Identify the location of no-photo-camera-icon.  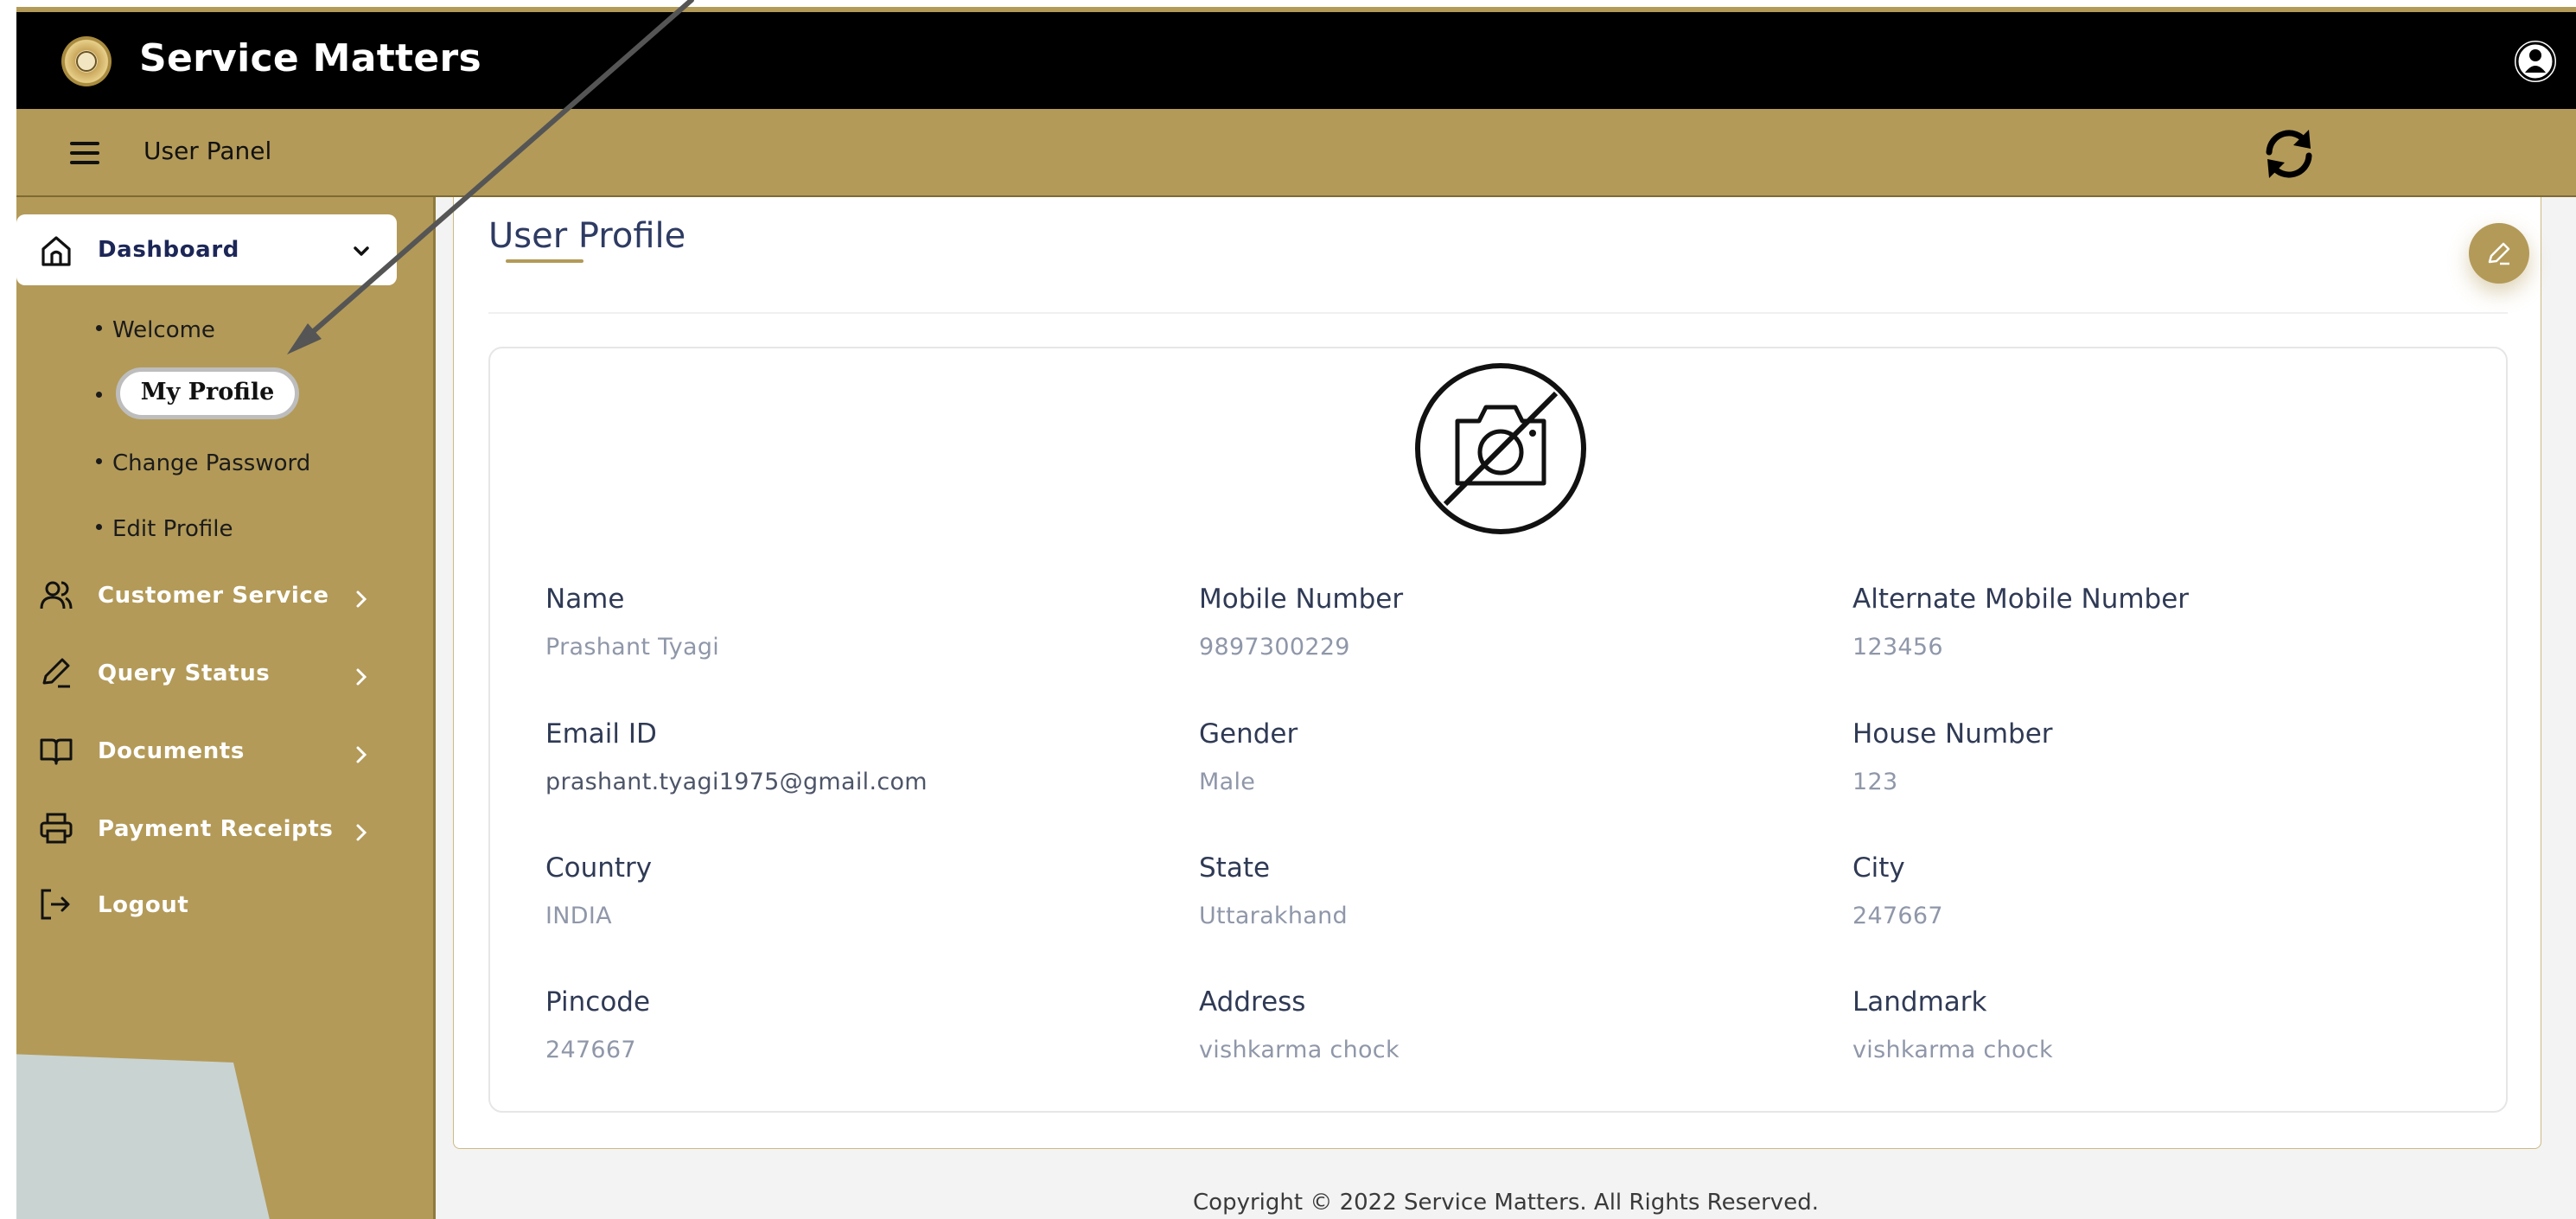
(1500, 448).